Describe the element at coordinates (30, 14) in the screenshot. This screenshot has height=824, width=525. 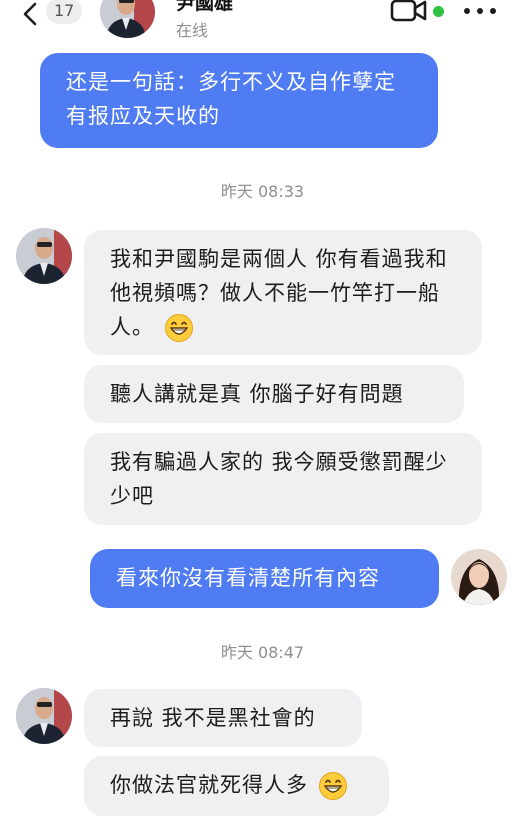
I see `back-chevron-icon` at that location.